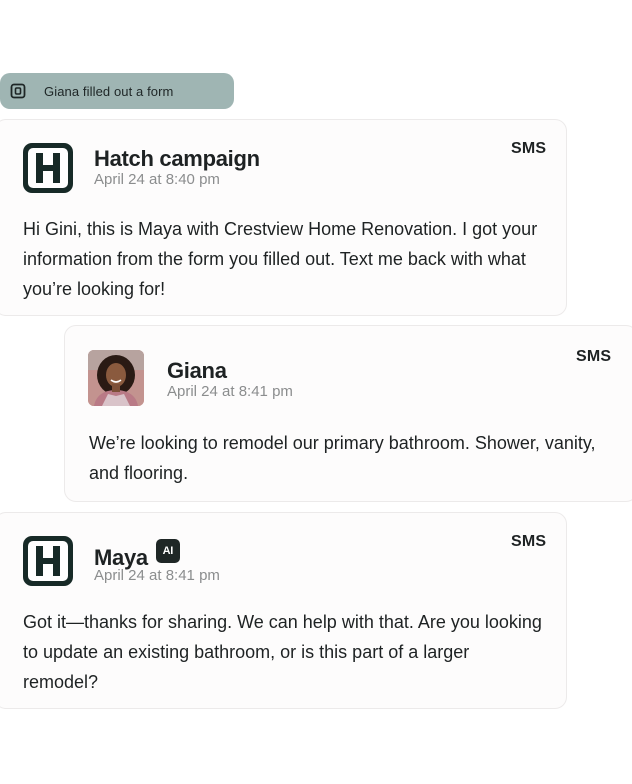  Describe the element at coordinates (18, 91) in the screenshot. I see `form-icon` at that location.